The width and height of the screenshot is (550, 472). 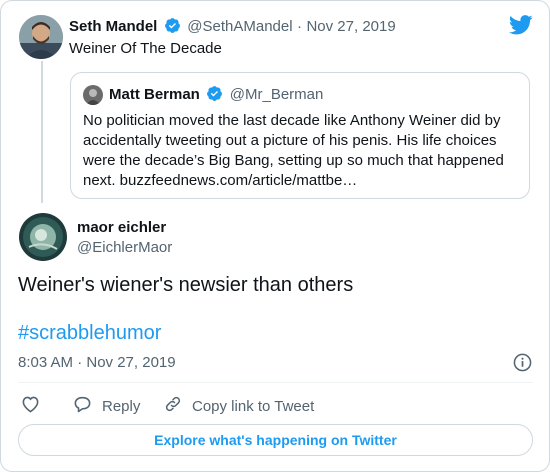 I want to click on like-button, so click(x=30, y=406).